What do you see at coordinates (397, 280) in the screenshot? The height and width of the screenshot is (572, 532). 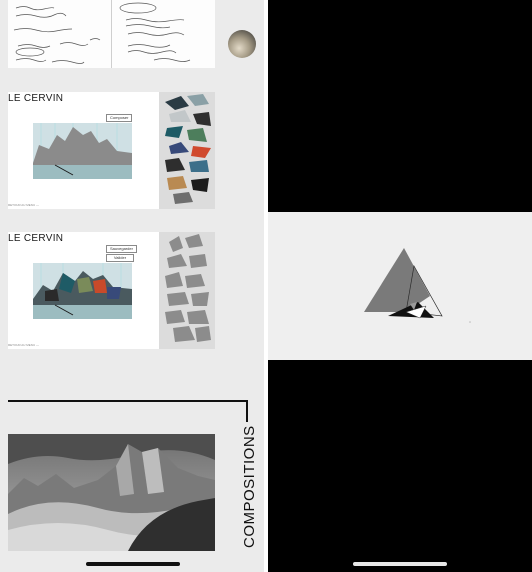 I see `triangle-shape` at bounding box center [397, 280].